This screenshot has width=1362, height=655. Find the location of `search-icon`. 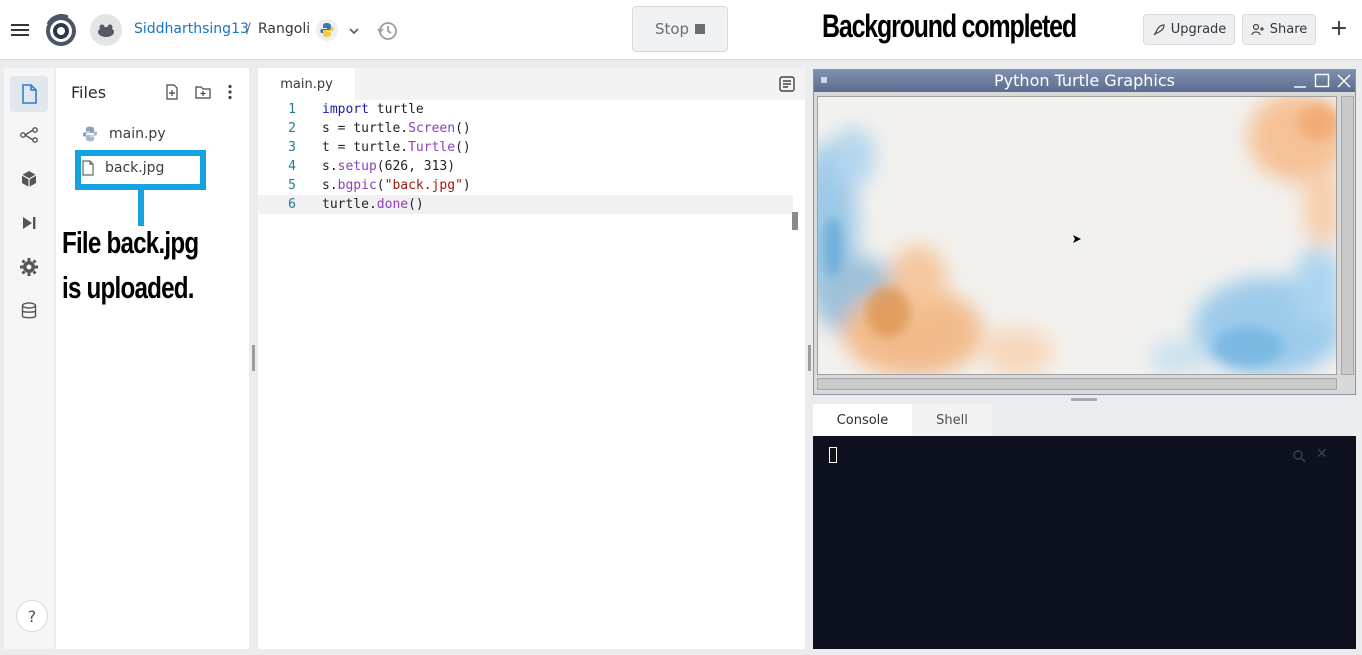

search-icon is located at coordinates (1299, 455).